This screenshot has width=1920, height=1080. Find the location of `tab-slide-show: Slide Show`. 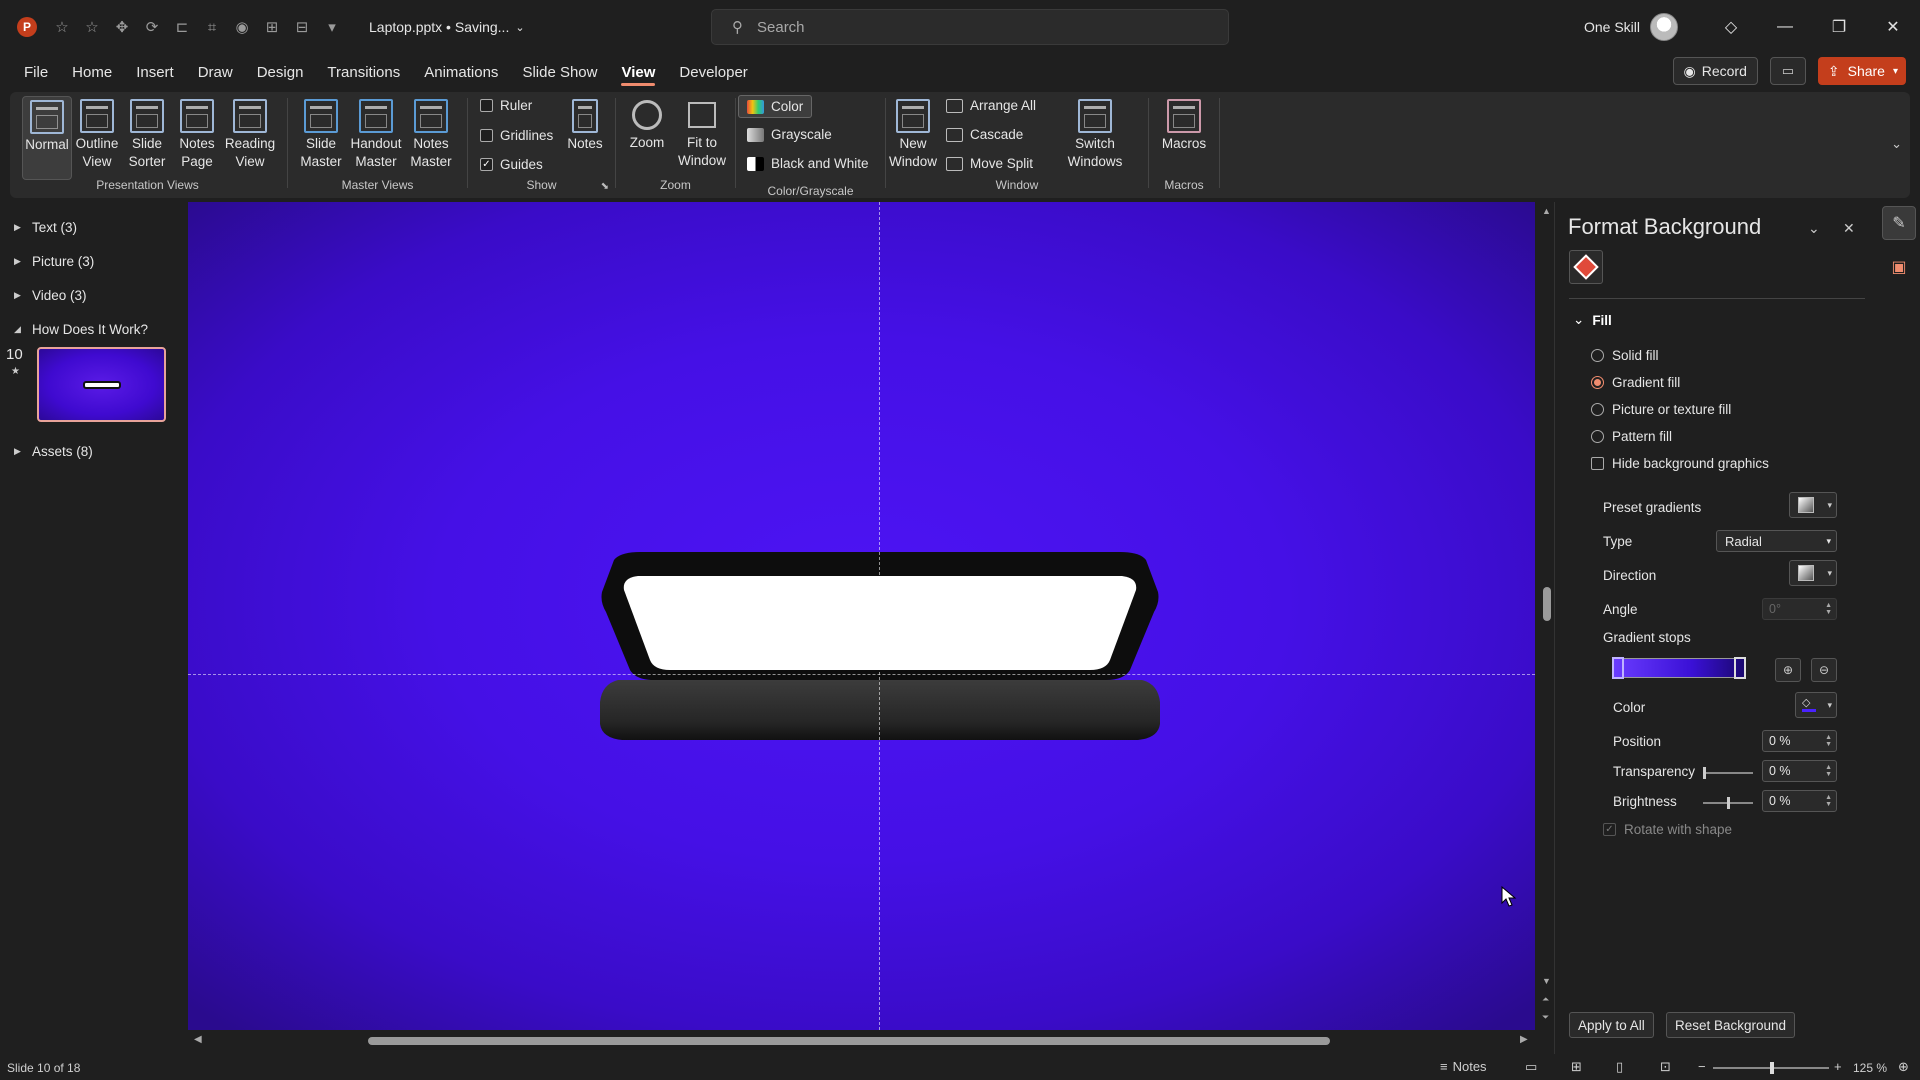

tab-slide-show: Slide Show is located at coordinates (559, 72).